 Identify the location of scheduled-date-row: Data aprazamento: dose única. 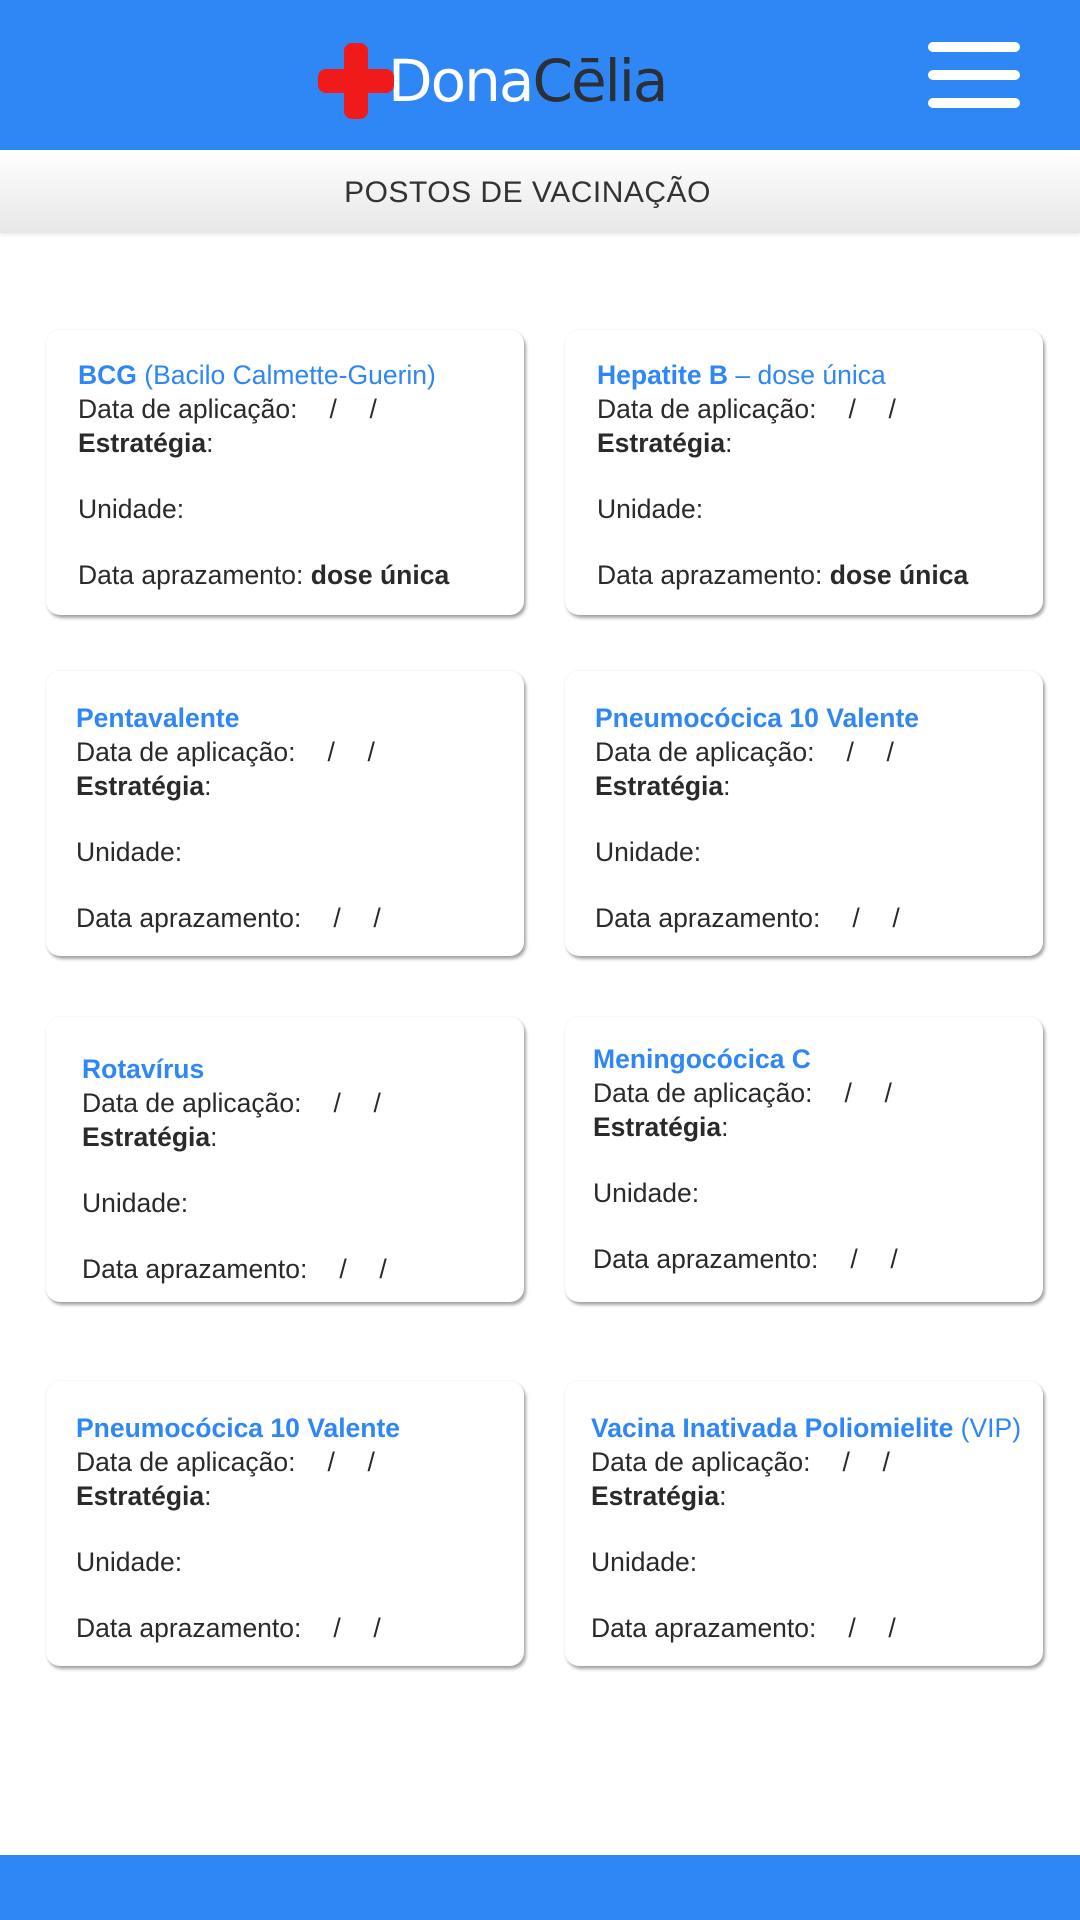
(298, 575).